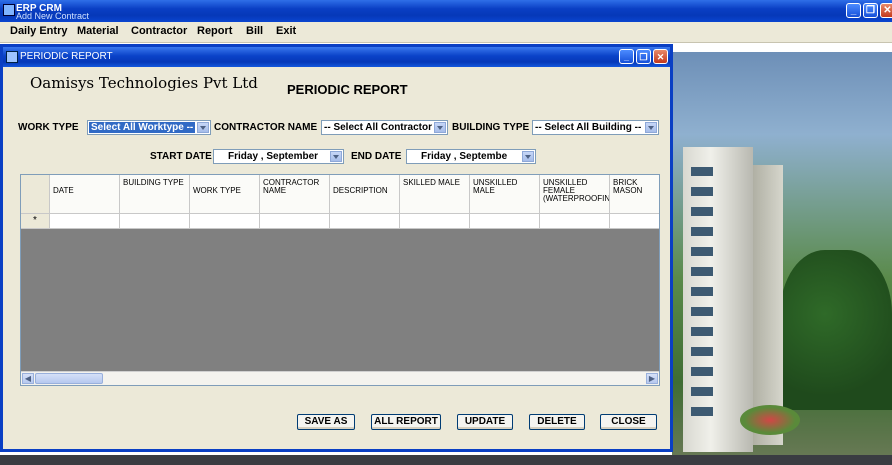 The height and width of the screenshot is (465, 892). Describe the element at coordinates (35, 194) in the screenshot. I see `grid-corner` at that location.